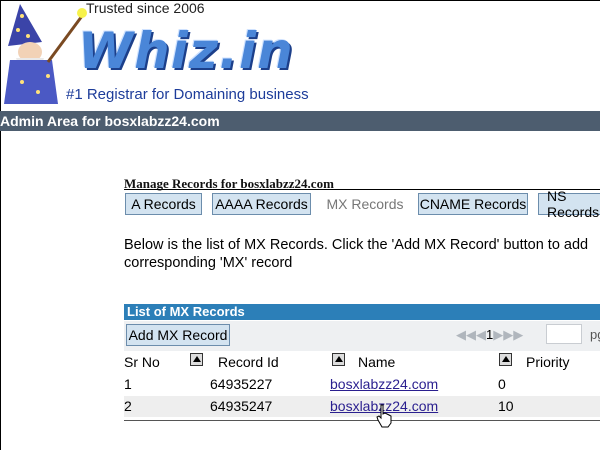 This screenshot has height=450, width=600. Describe the element at coordinates (564, 334) in the screenshot. I see `page-number-input` at that location.